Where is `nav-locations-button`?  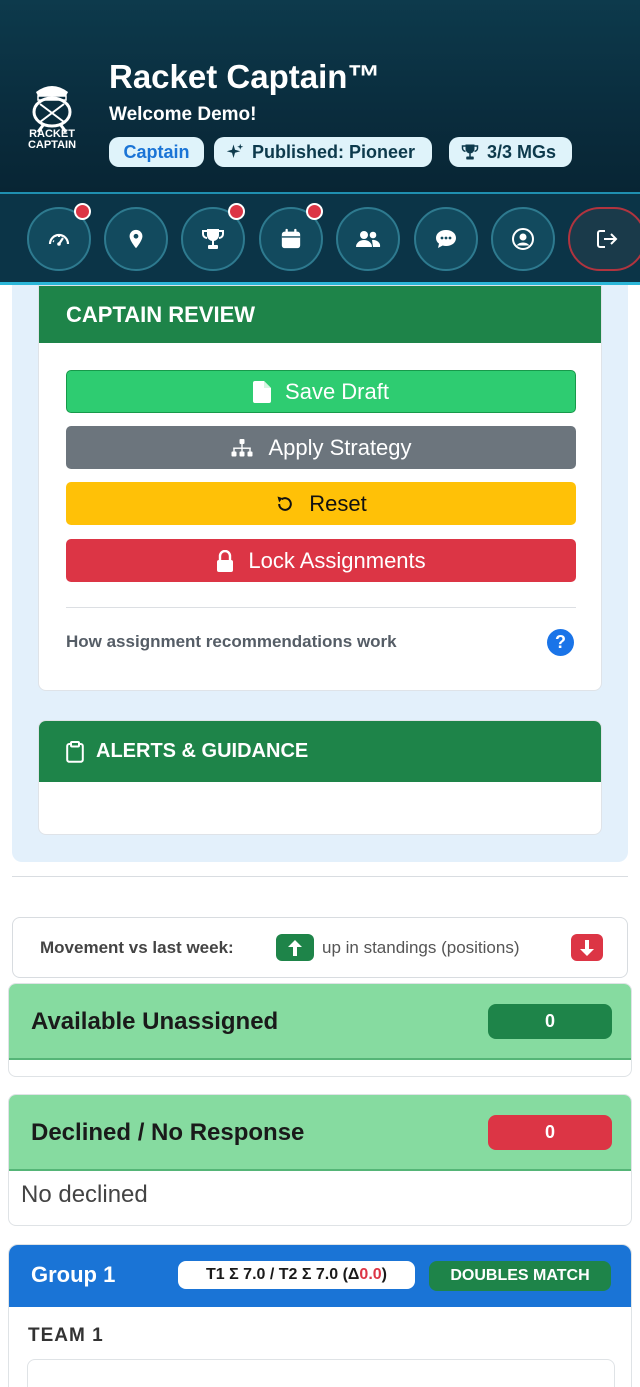
nav-locations-button is located at coordinates (136, 239).